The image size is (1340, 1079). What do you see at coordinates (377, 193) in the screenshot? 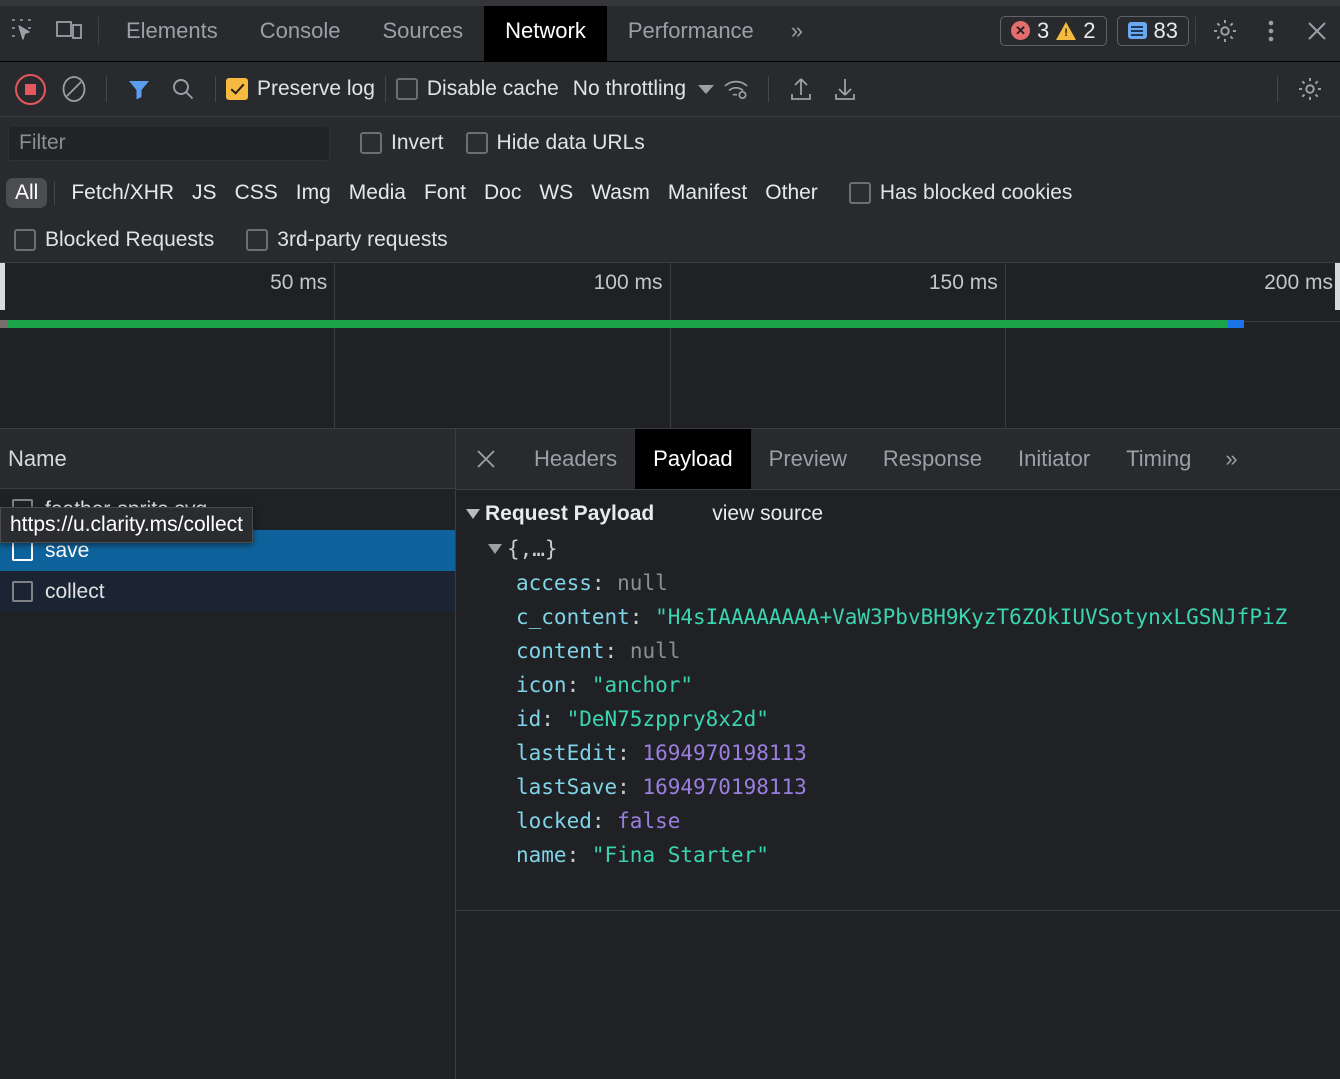
I see `type-filter-media: Media` at bounding box center [377, 193].